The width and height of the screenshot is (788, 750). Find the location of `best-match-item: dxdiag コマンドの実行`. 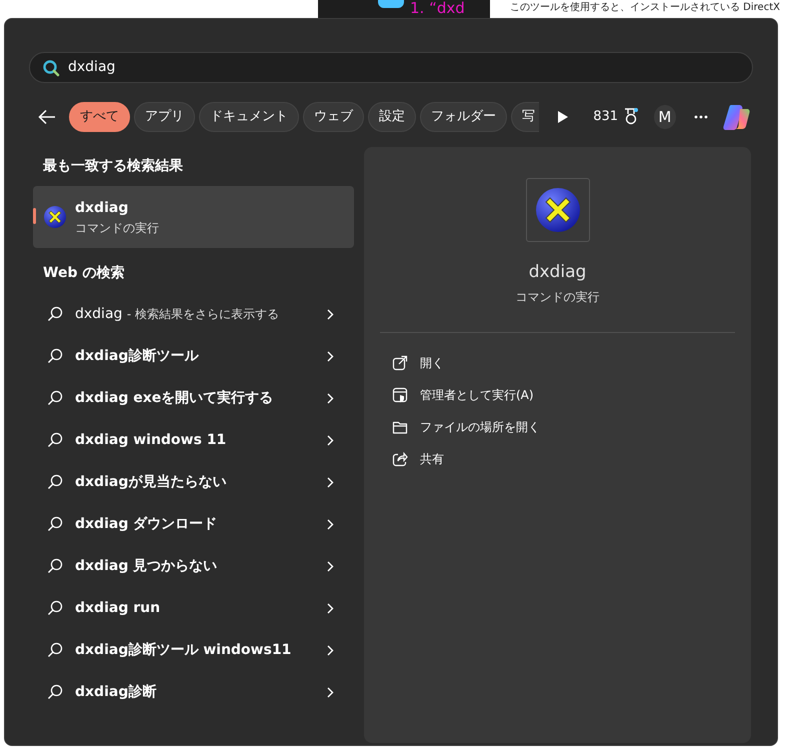

best-match-item: dxdiag コマンドの実行 is located at coordinates (193, 217).